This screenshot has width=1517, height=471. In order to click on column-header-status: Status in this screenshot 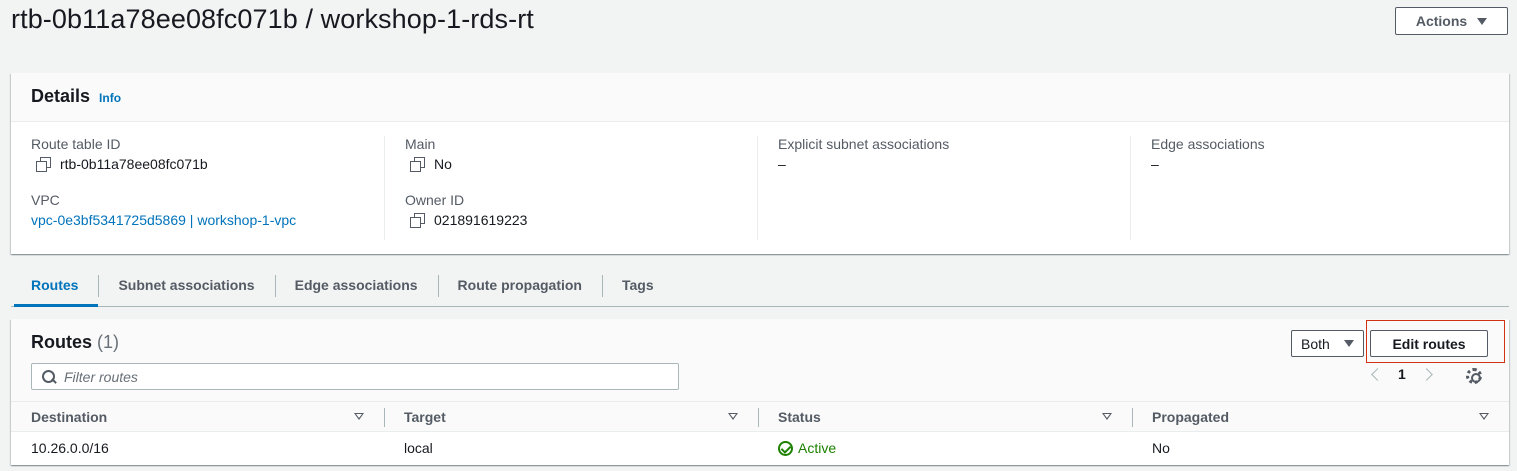, I will do `click(945, 416)`.